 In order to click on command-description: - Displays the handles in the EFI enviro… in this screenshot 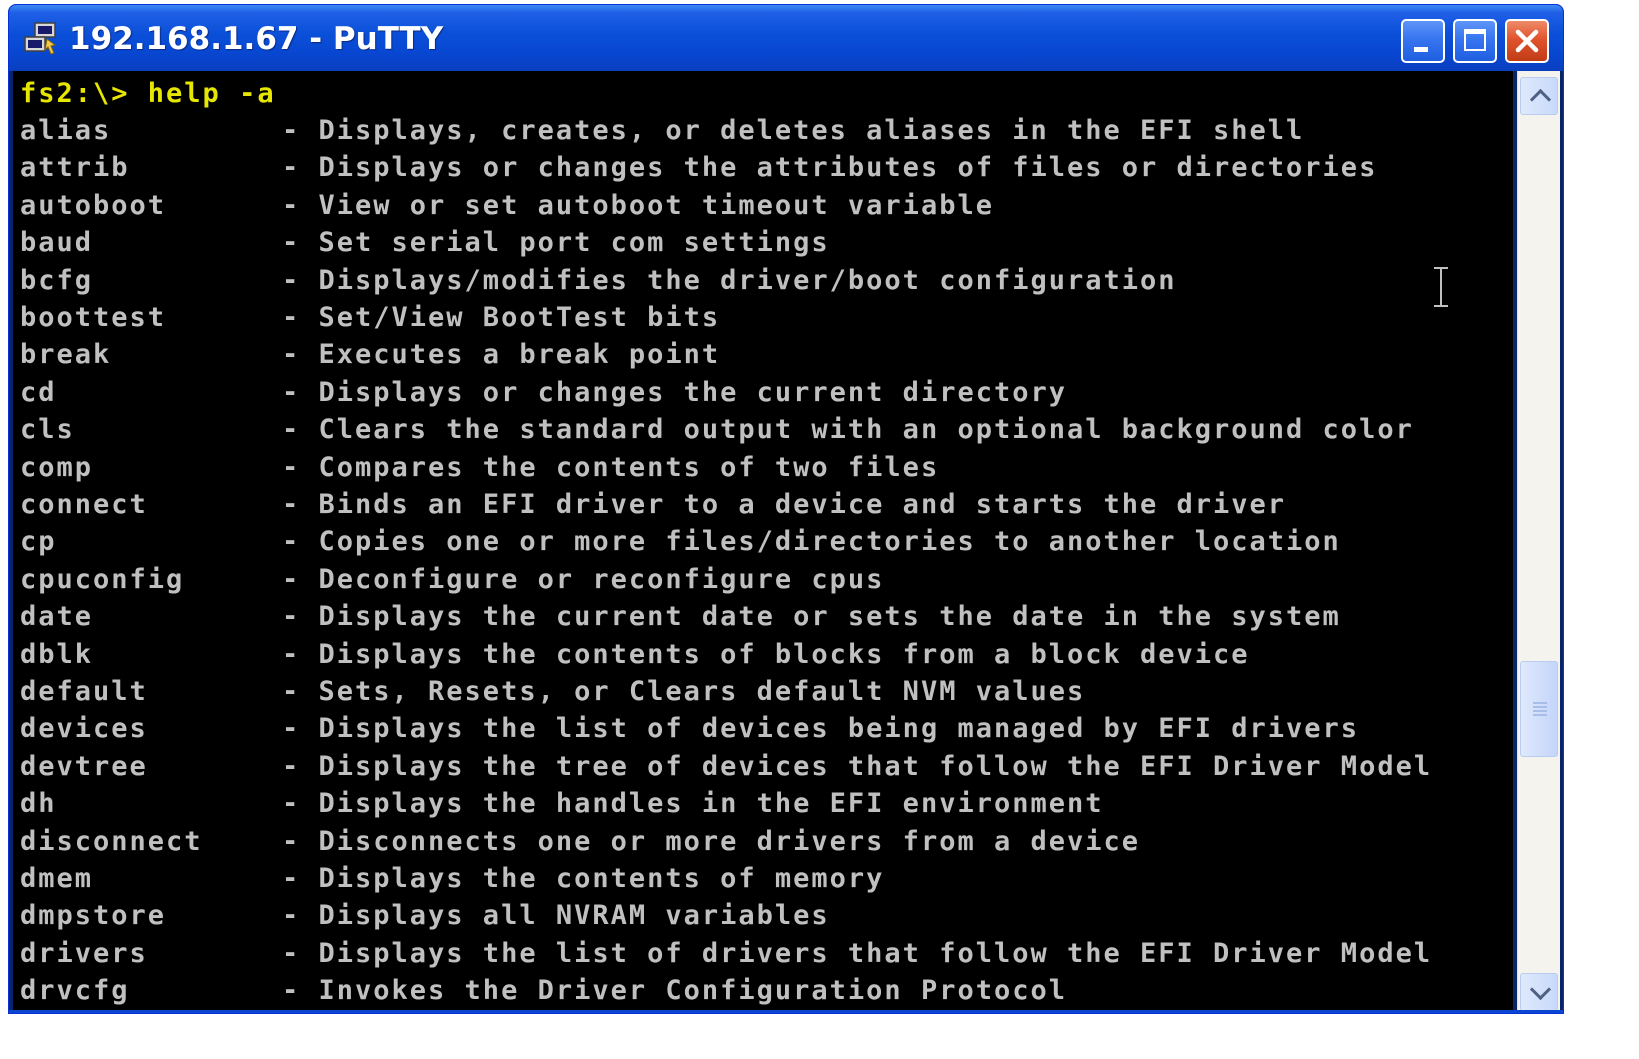, I will do `click(693, 804)`.